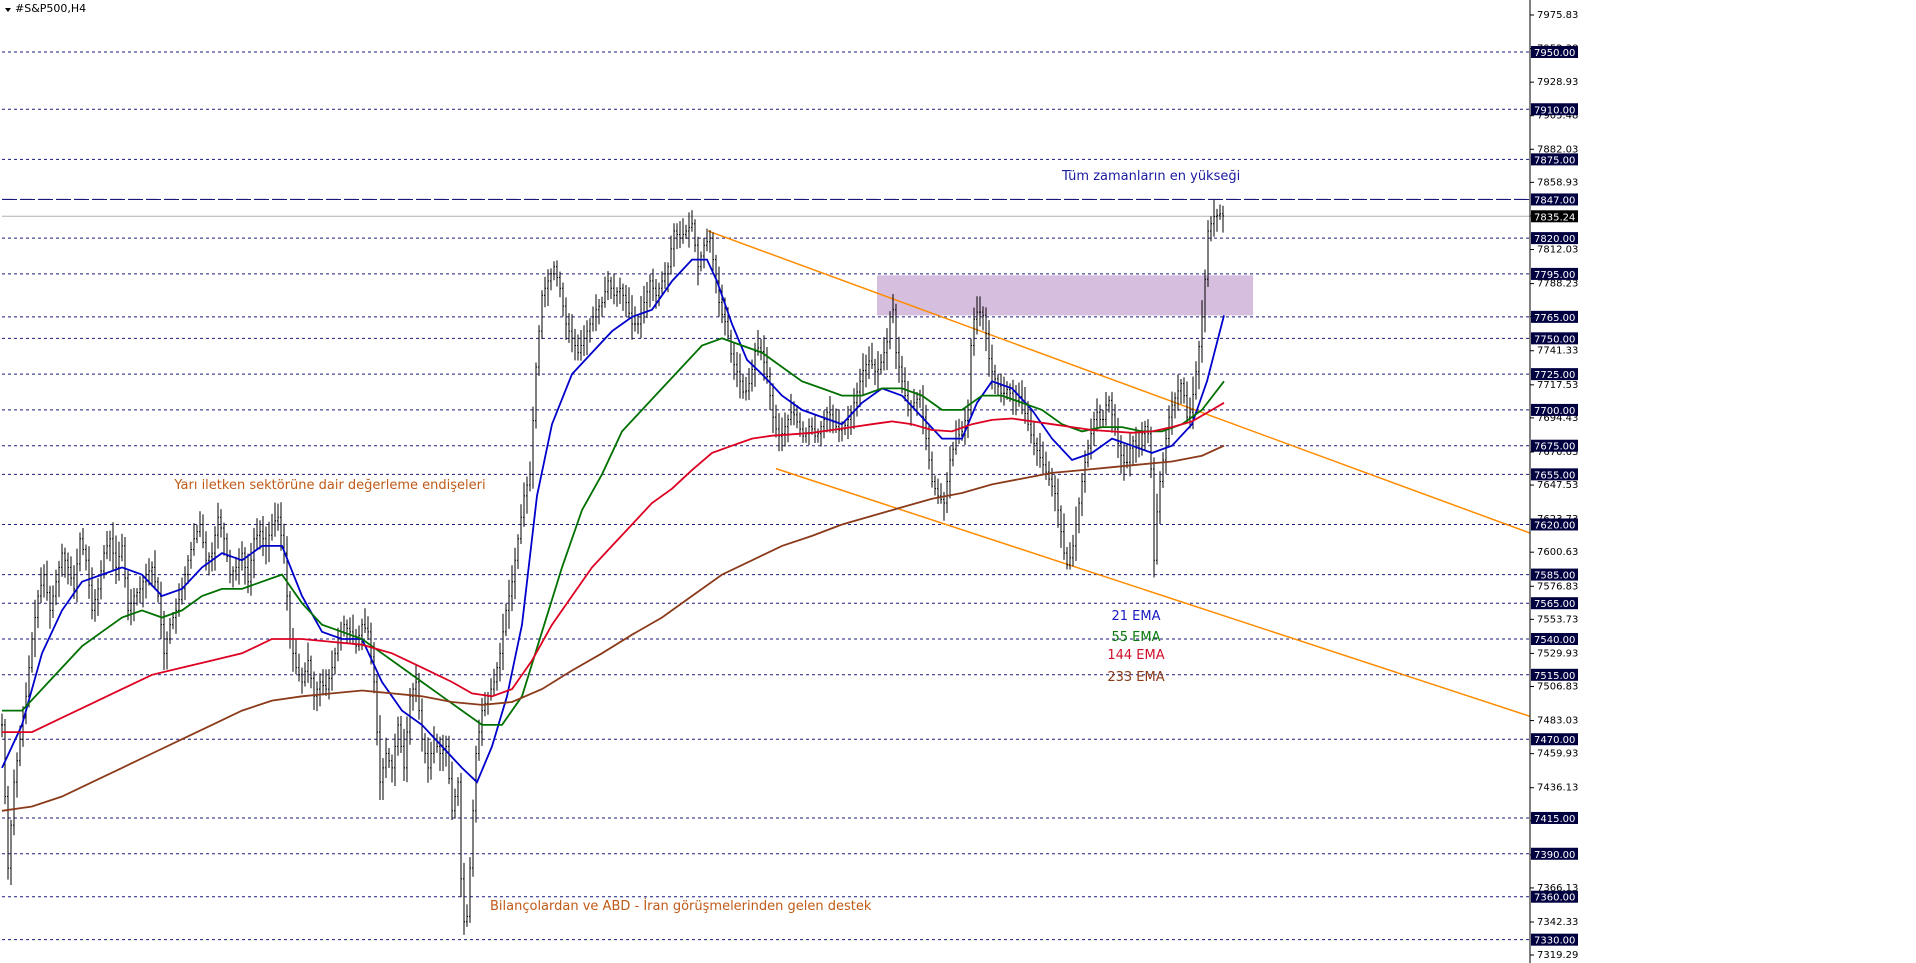 This screenshot has height=963, width=1916. What do you see at coordinates (1557, 721) in the screenshot?
I see `y-tick-label: 7483.03` at bounding box center [1557, 721].